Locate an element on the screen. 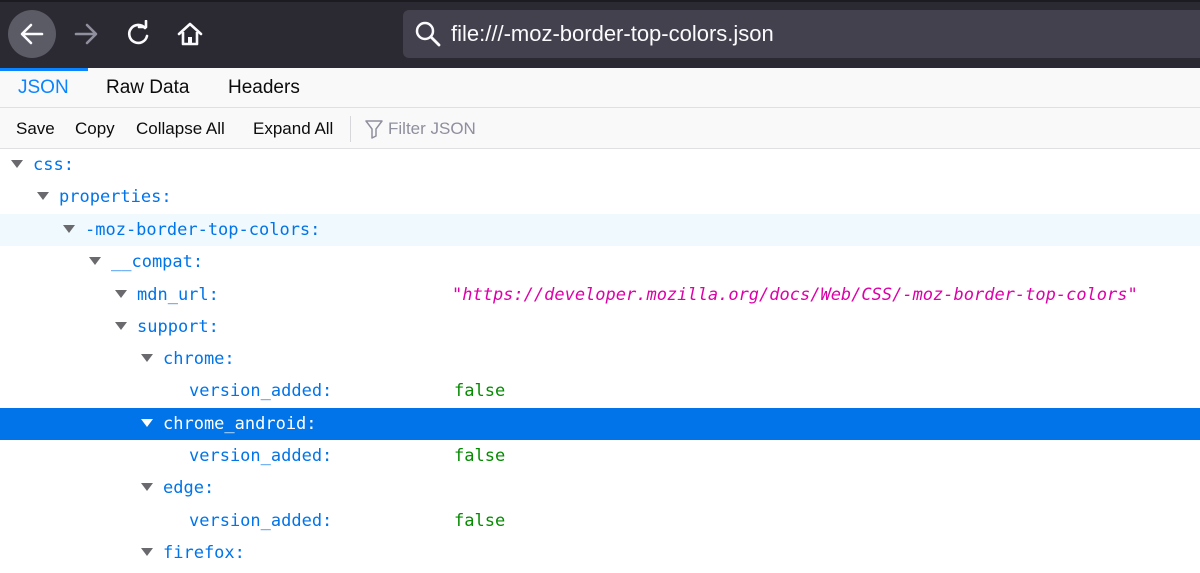  browser-toolbar: file:///-moz-border-top-colors.json is located at coordinates (600, 34).